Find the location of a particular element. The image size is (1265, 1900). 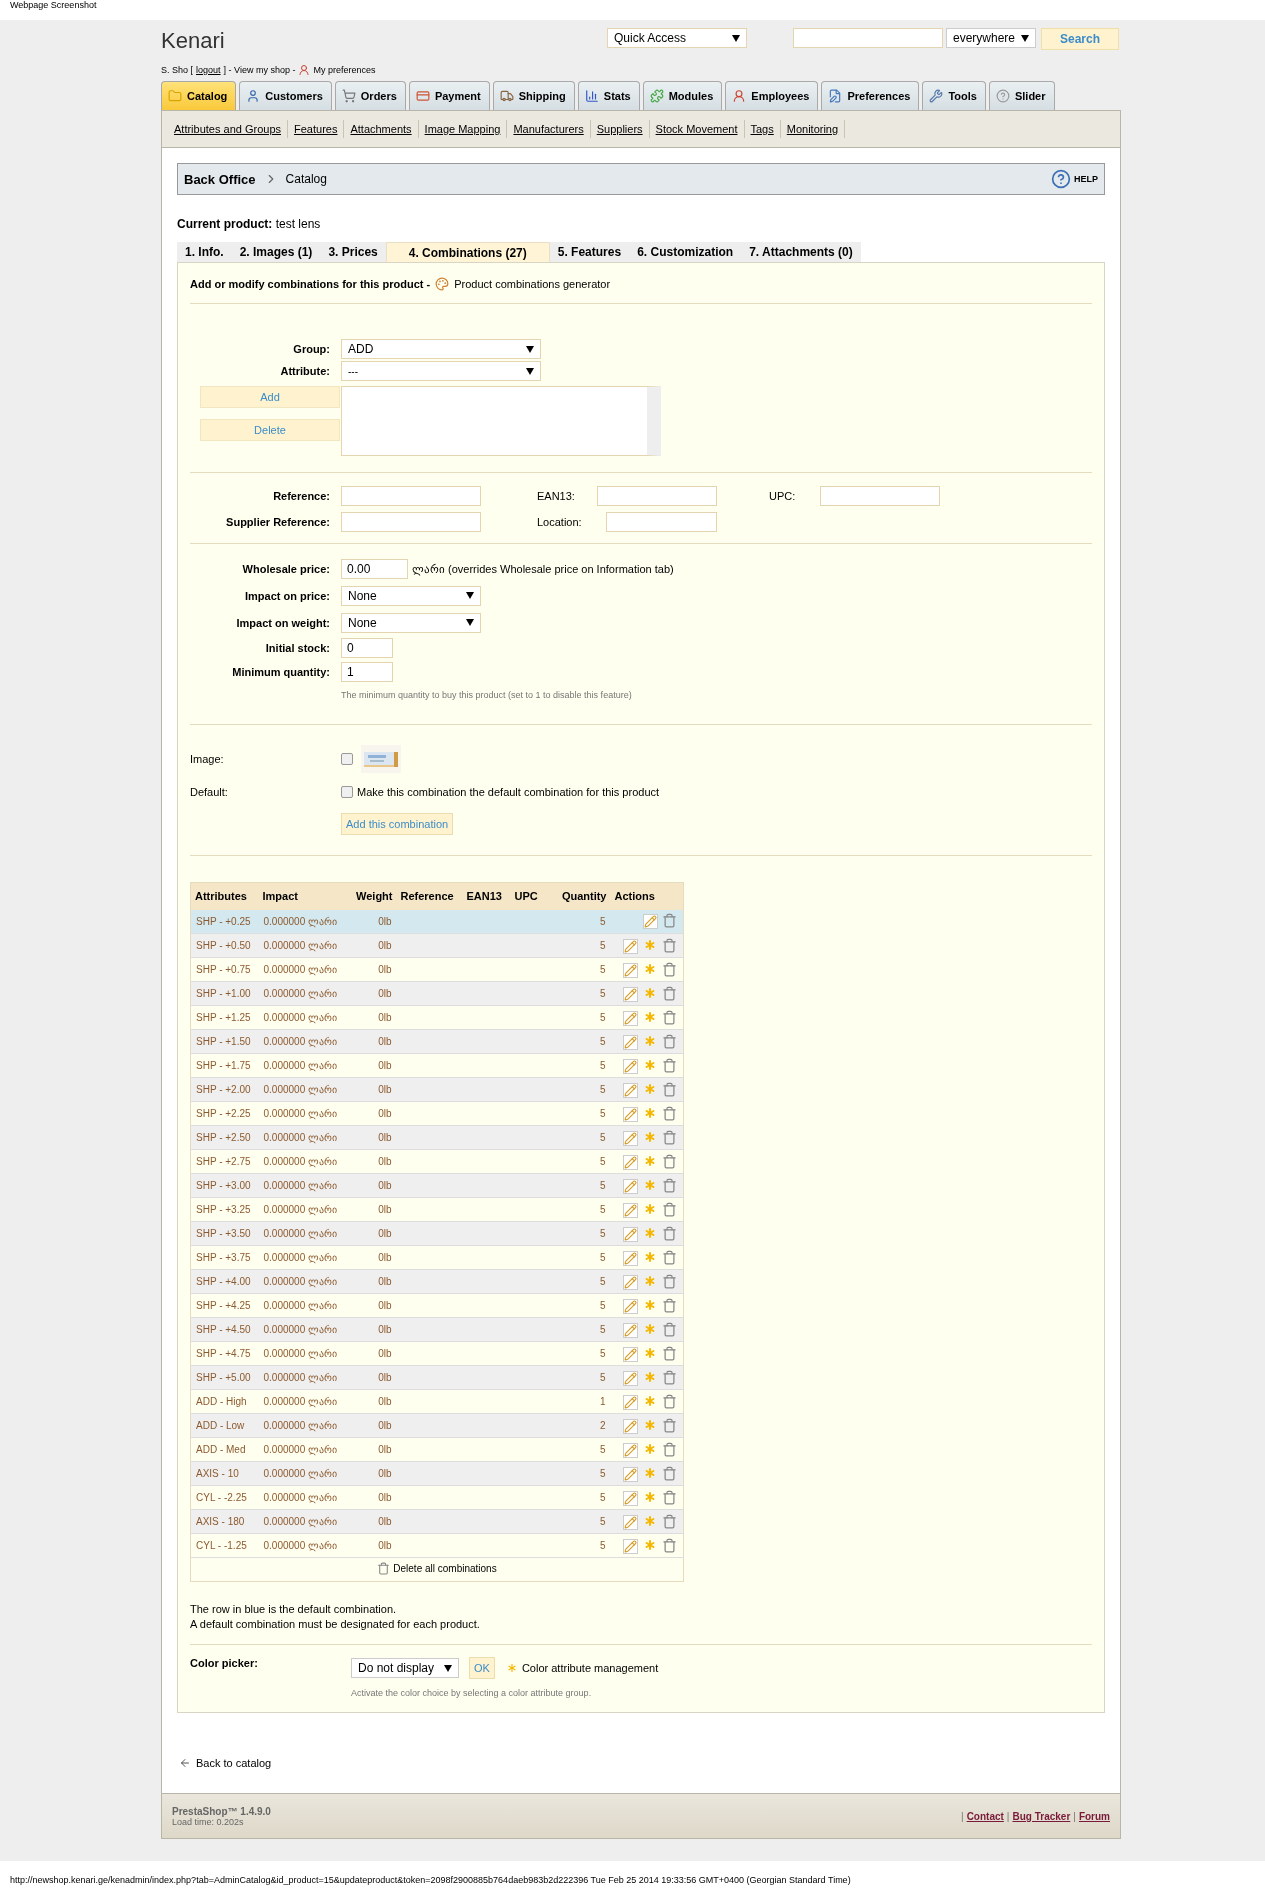

preferences-link: My preferences is located at coordinates (344, 70).